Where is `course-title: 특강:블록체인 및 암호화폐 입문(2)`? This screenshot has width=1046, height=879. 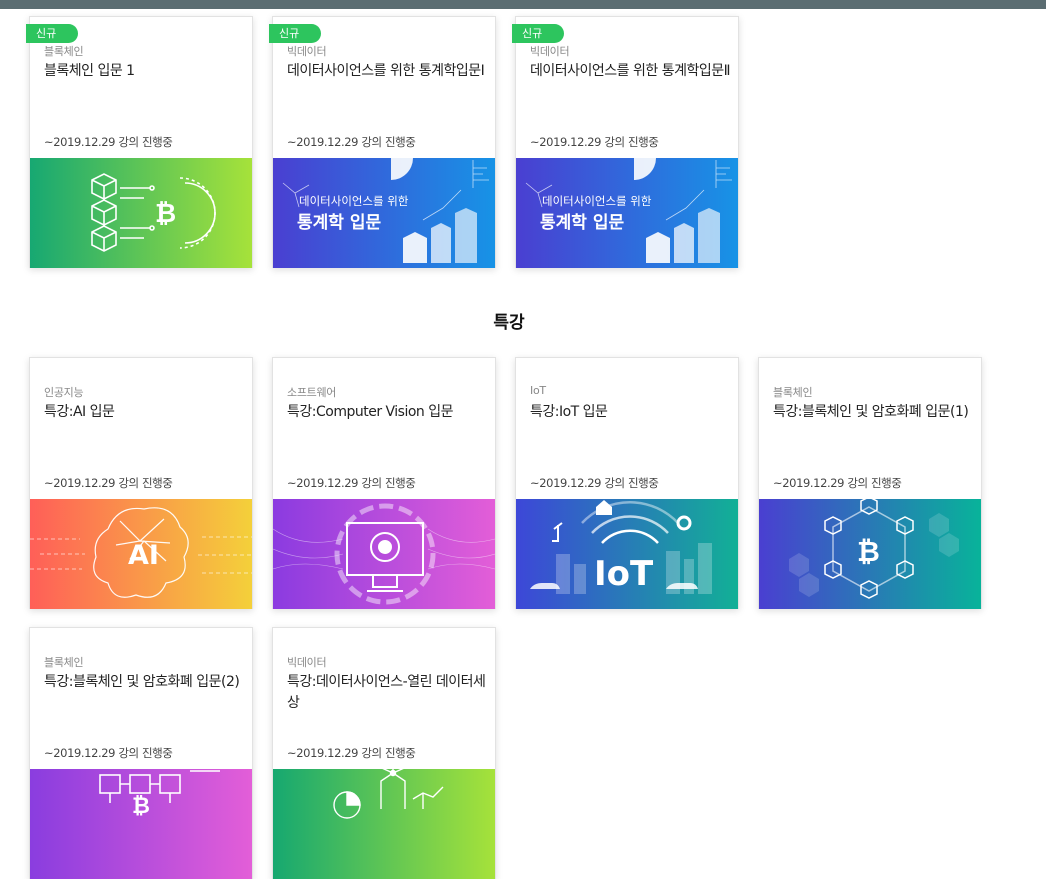 course-title: 특강:블록체인 및 암호화폐 입문(2) is located at coordinates (144, 682).